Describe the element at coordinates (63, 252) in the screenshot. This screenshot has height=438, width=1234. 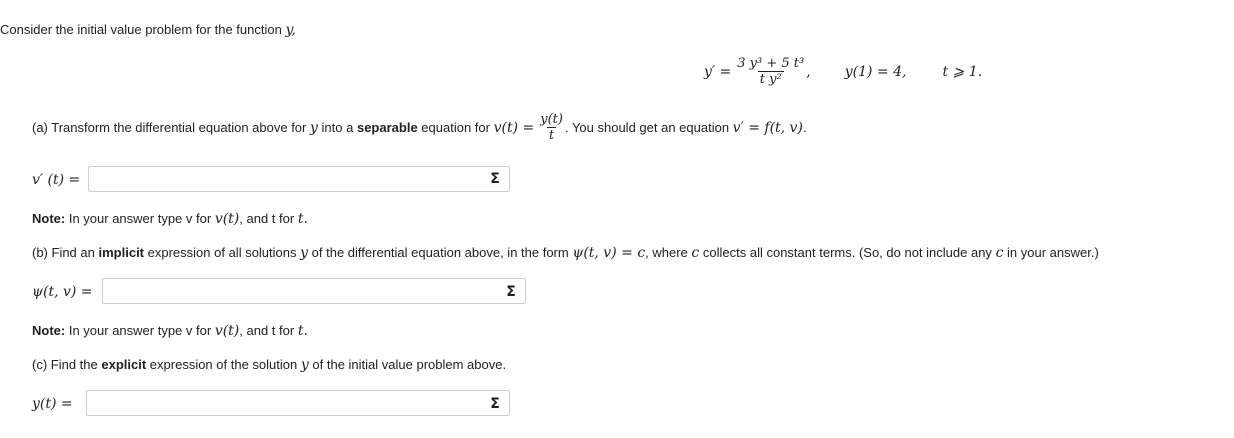
I see `part-b-text: (b) Find an` at that location.